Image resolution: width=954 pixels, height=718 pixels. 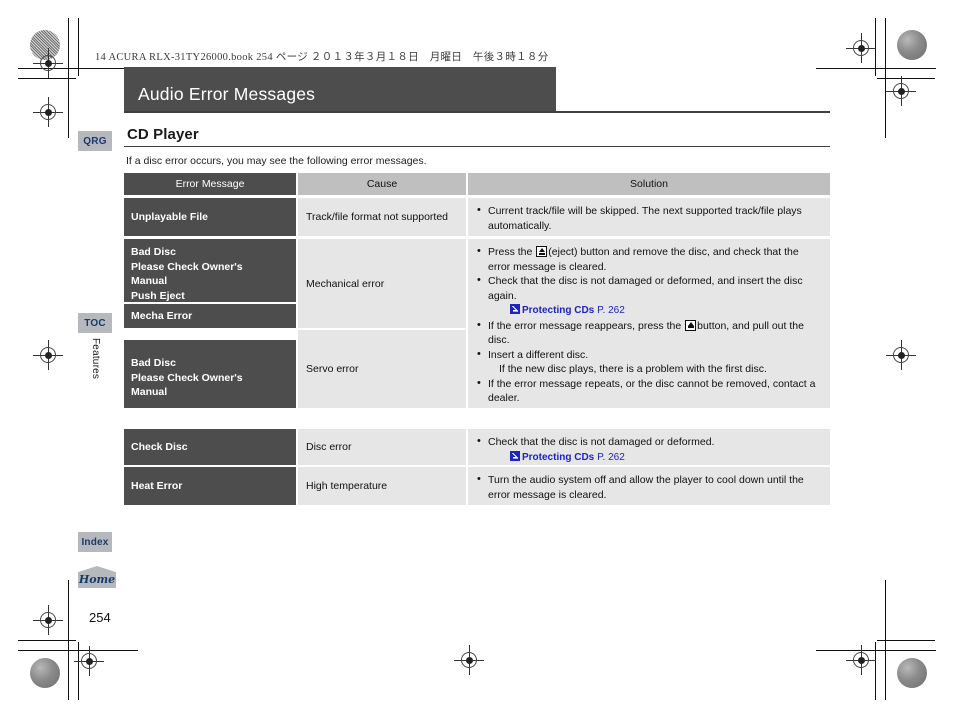 I want to click on page-number: 254, so click(x=100, y=617).